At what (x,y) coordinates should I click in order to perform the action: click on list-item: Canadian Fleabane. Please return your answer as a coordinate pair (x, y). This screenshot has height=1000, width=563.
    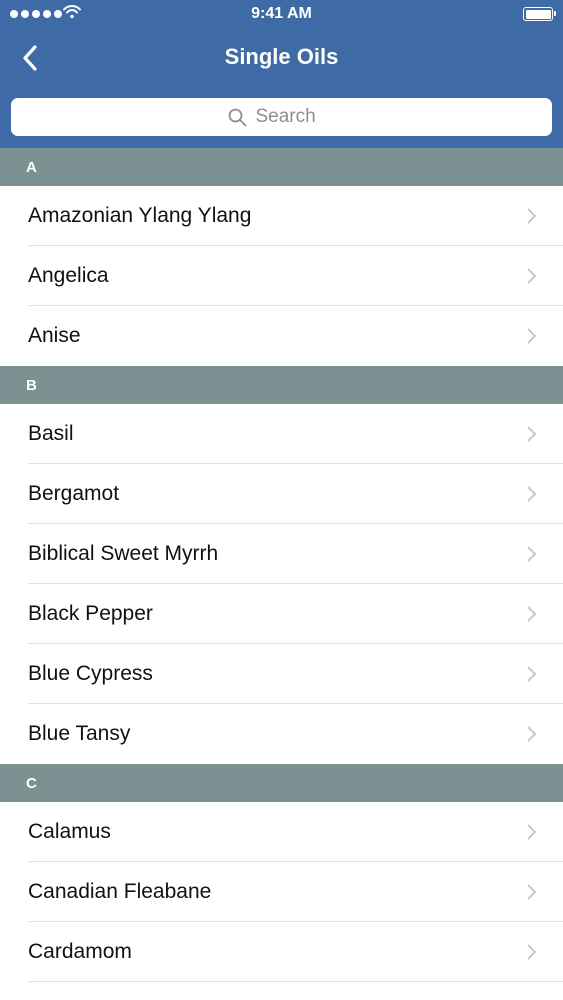
    Looking at the image, I should click on (281, 892).